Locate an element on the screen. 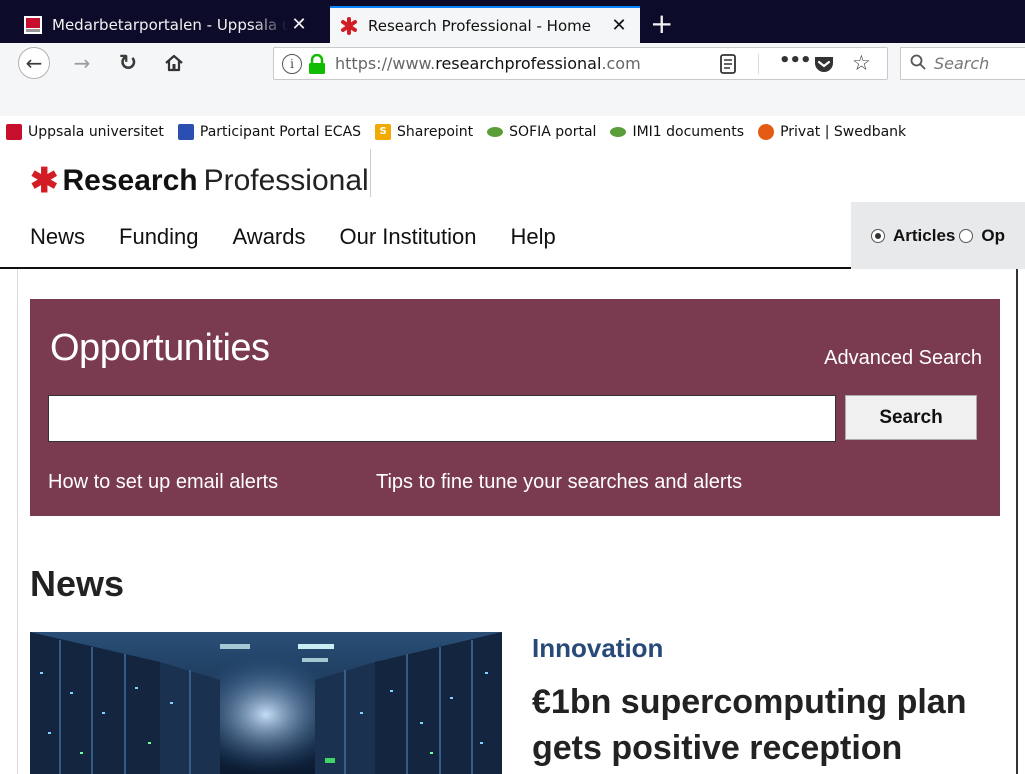 The image size is (1025, 774). tab-title: Medarbetarportalen - Uppsala universitet is located at coordinates (170, 24).